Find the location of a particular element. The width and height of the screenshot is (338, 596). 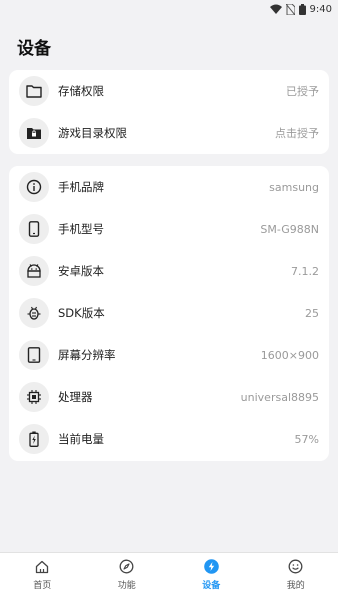

nav-label: 设备 is located at coordinates (211, 585).